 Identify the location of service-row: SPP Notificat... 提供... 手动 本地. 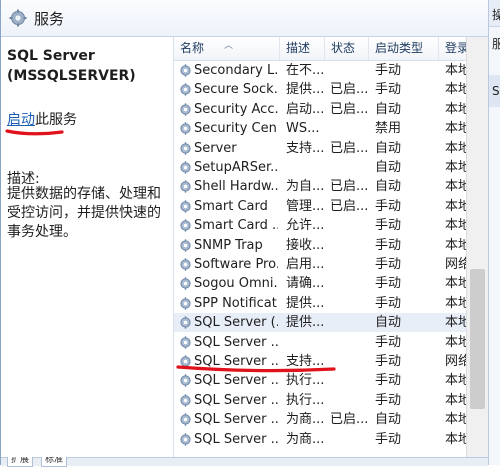
(320, 303).